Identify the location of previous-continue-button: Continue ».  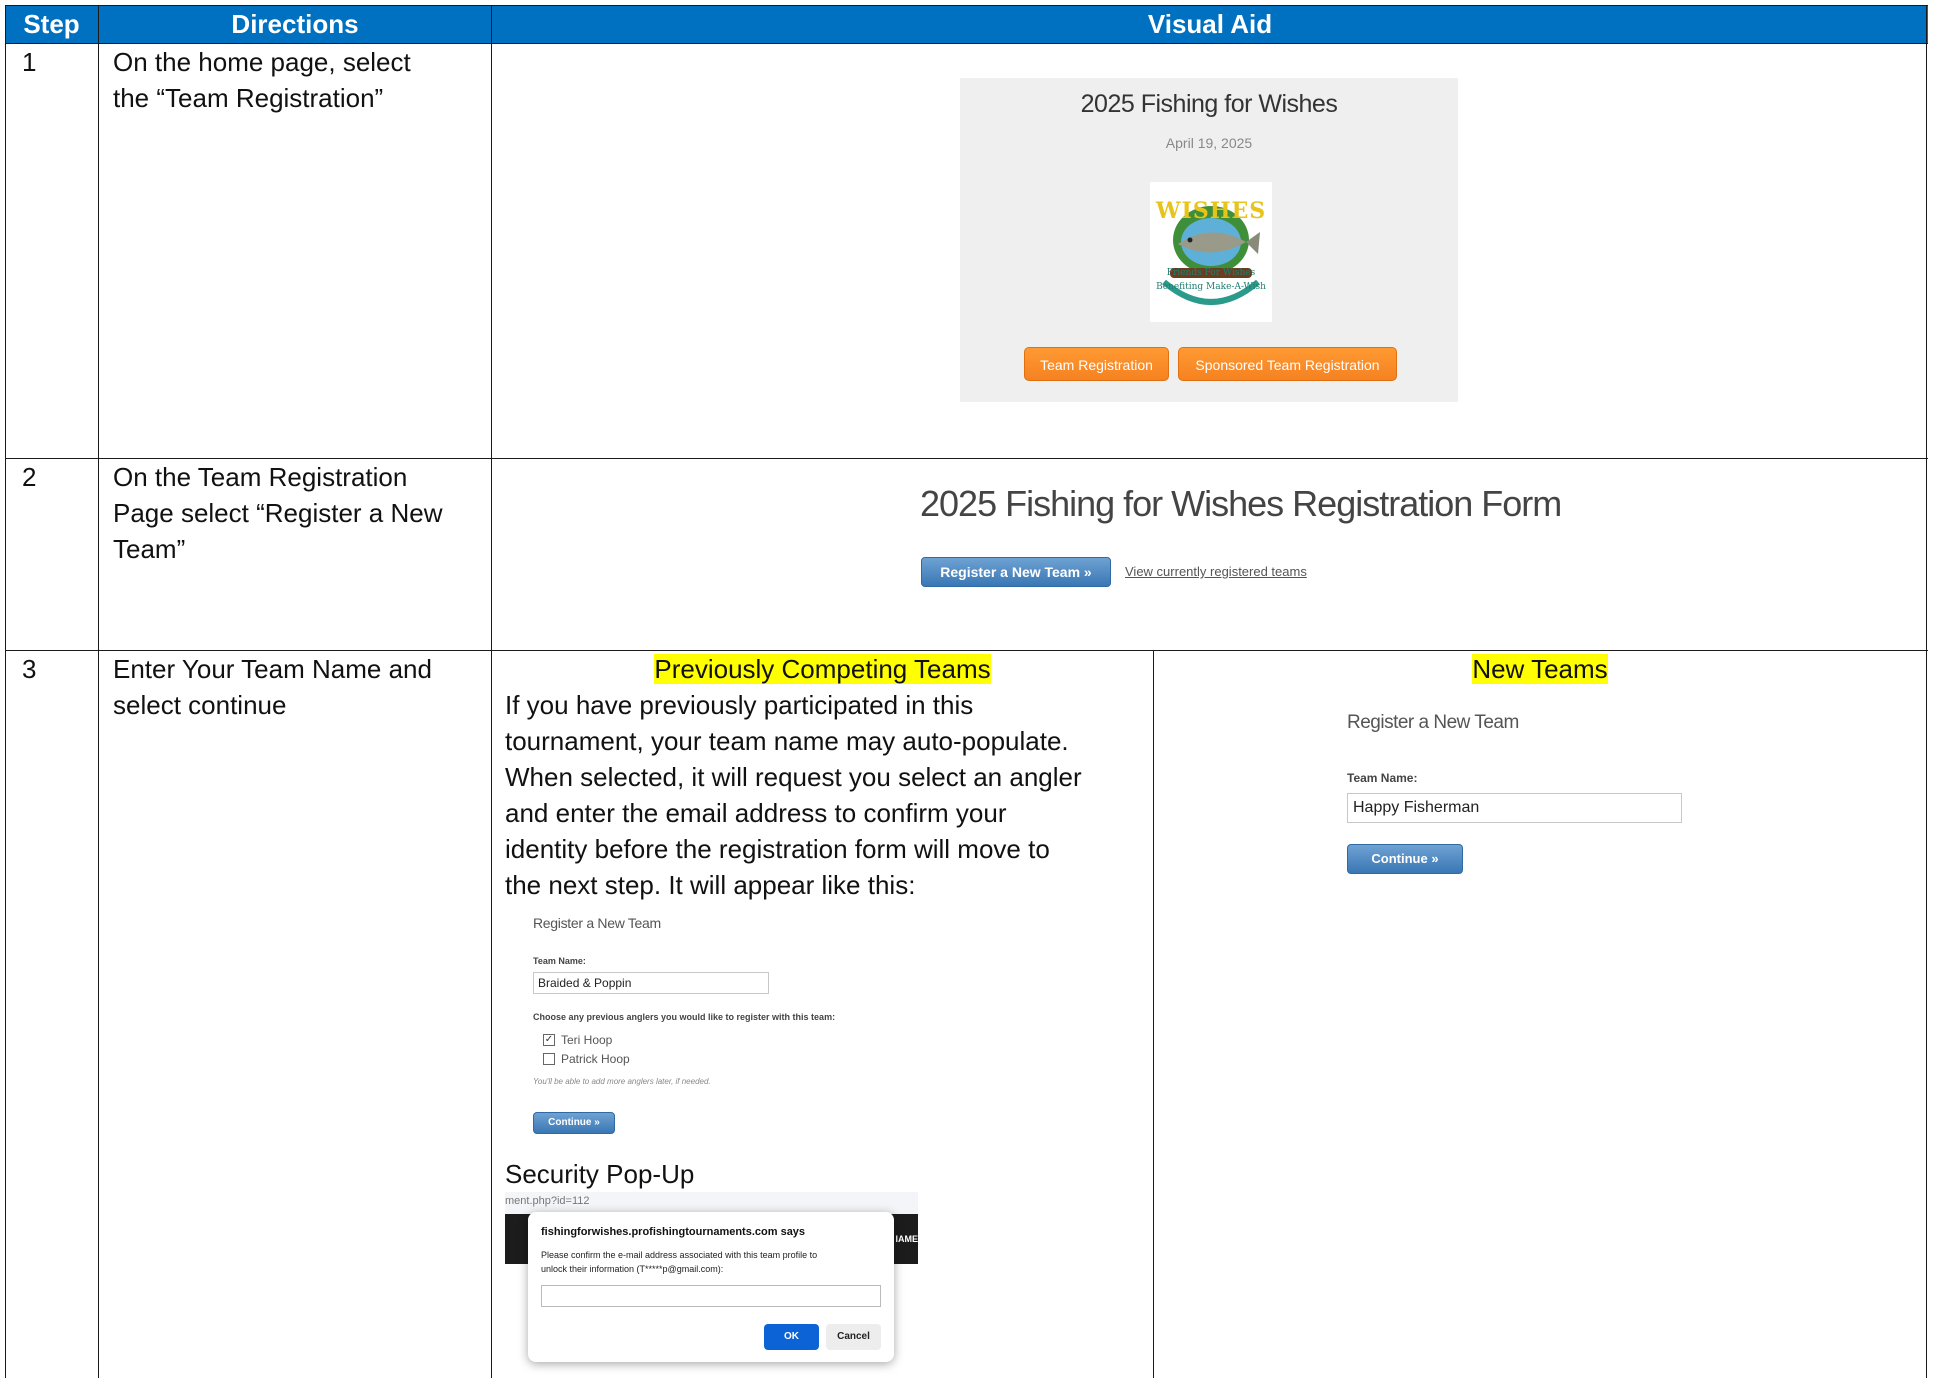
(574, 1123).